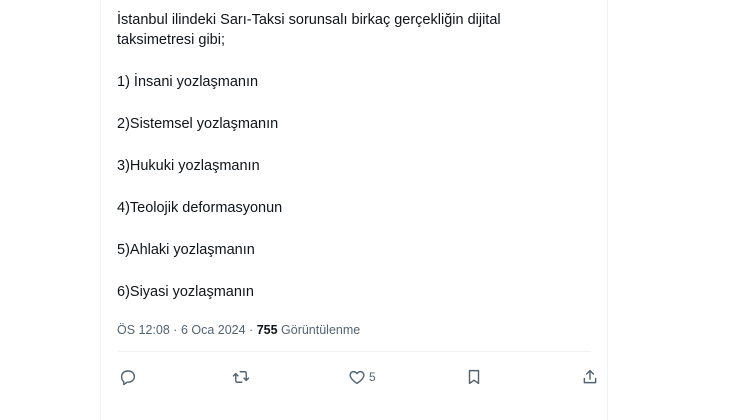 This screenshot has width=730, height=420. Describe the element at coordinates (267, 330) in the screenshot. I see `views-count: 755` at that location.